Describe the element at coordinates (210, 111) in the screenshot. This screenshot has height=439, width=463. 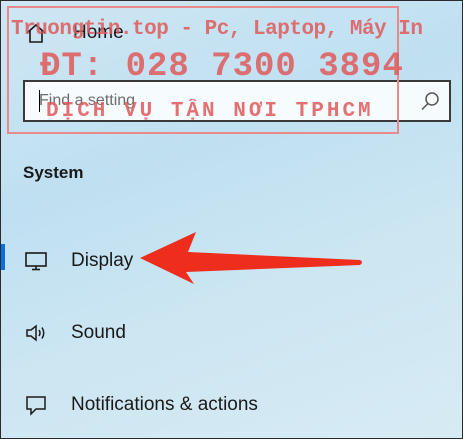
I see `watermark-line-3: DỊCH VỤ TẬN NƠI TPHCM` at that location.